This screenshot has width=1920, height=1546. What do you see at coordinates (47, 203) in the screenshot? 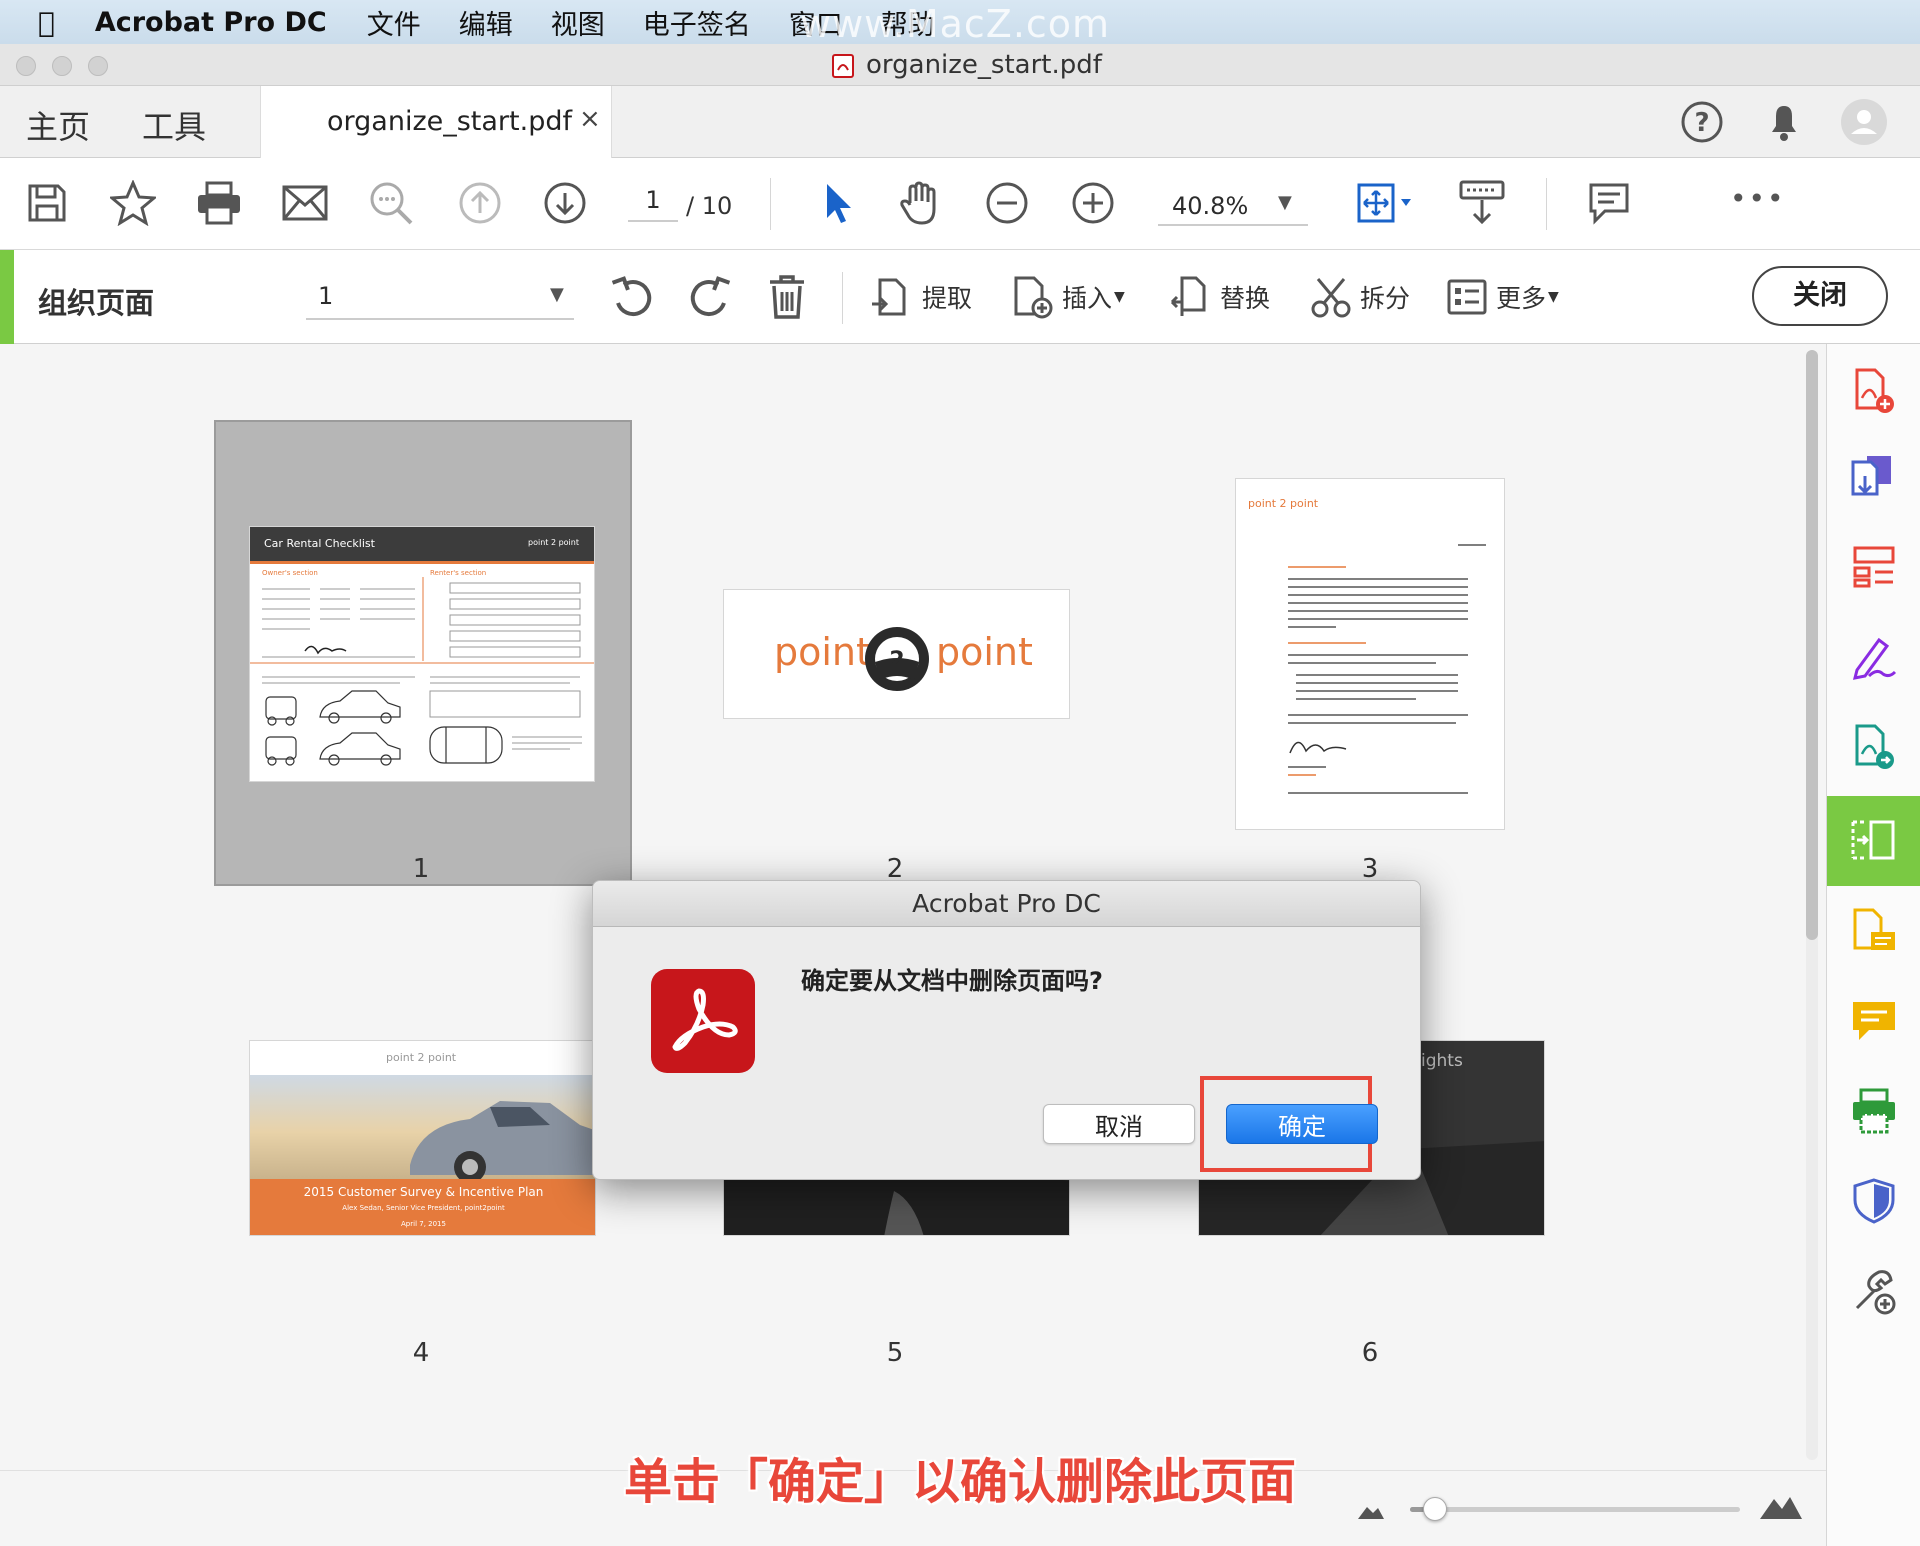
I see `save-icon` at bounding box center [47, 203].